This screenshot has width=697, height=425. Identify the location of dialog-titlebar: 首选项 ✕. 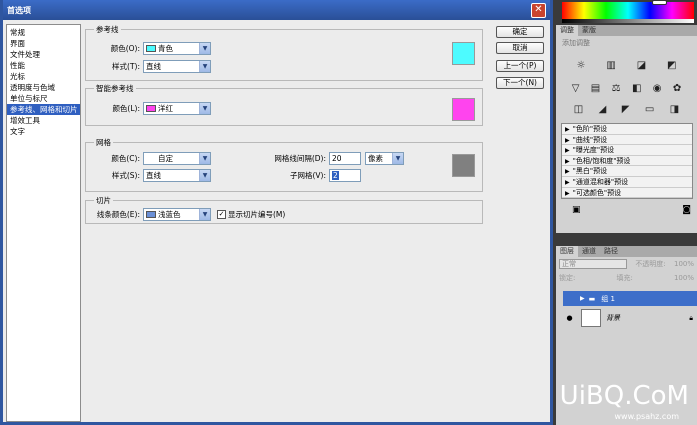
(276, 10).